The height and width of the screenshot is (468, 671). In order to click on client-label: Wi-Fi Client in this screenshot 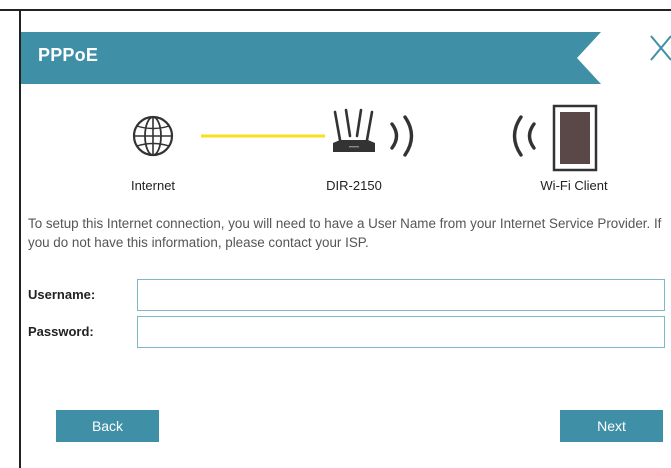, I will do `click(574, 185)`.